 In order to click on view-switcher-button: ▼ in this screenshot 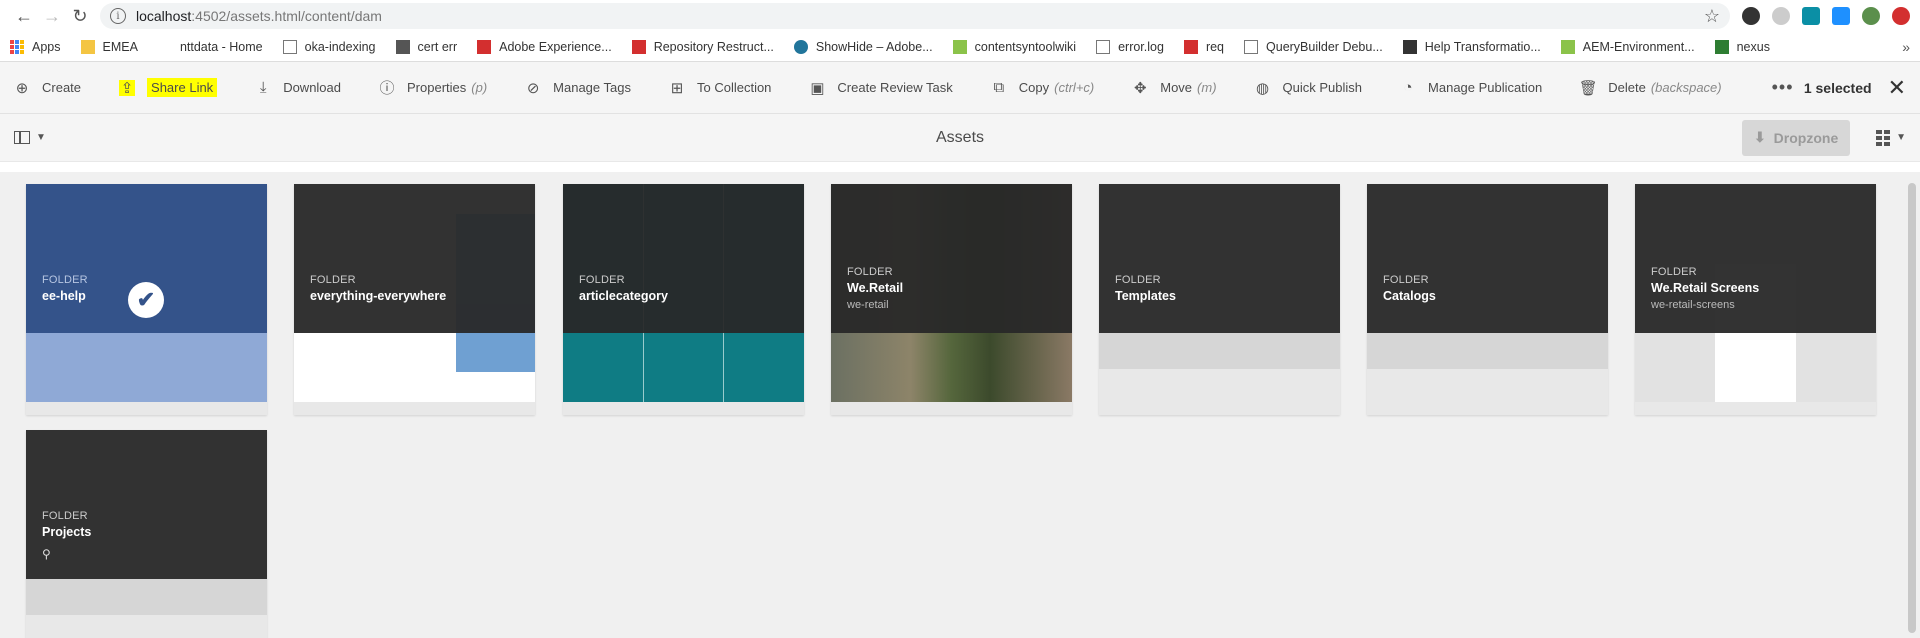, I will do `click(1891, 137)`.